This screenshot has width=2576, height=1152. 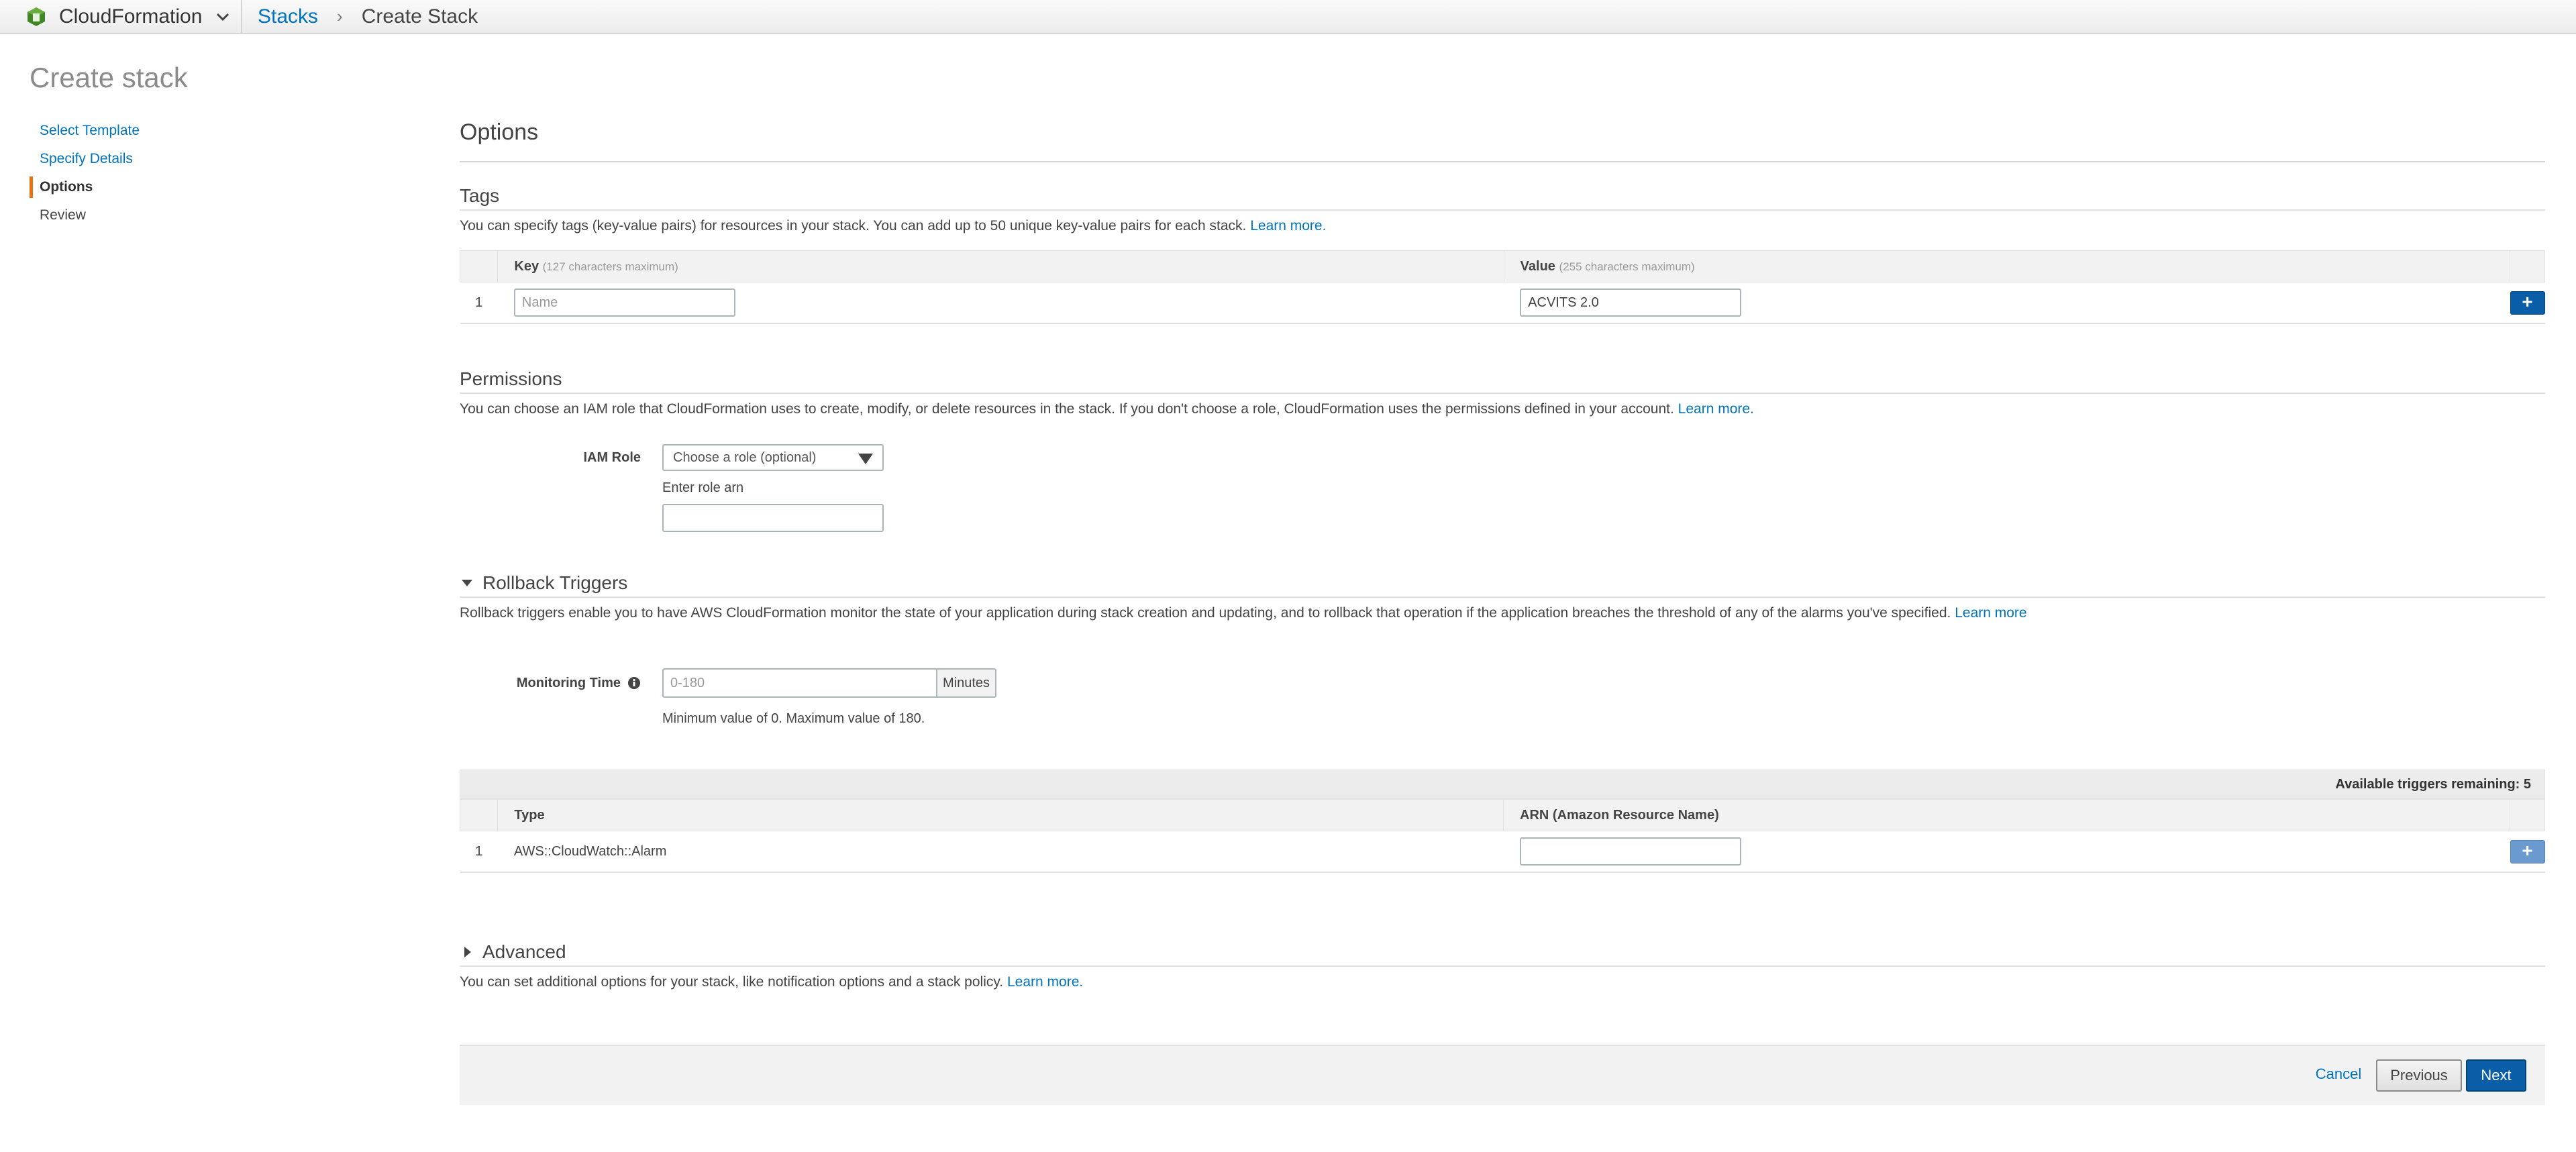 What do you see at coordinates (1502, 380) in the screenshot?
I see `permissions-title: Permissions` at bounding box center [1502, 380].